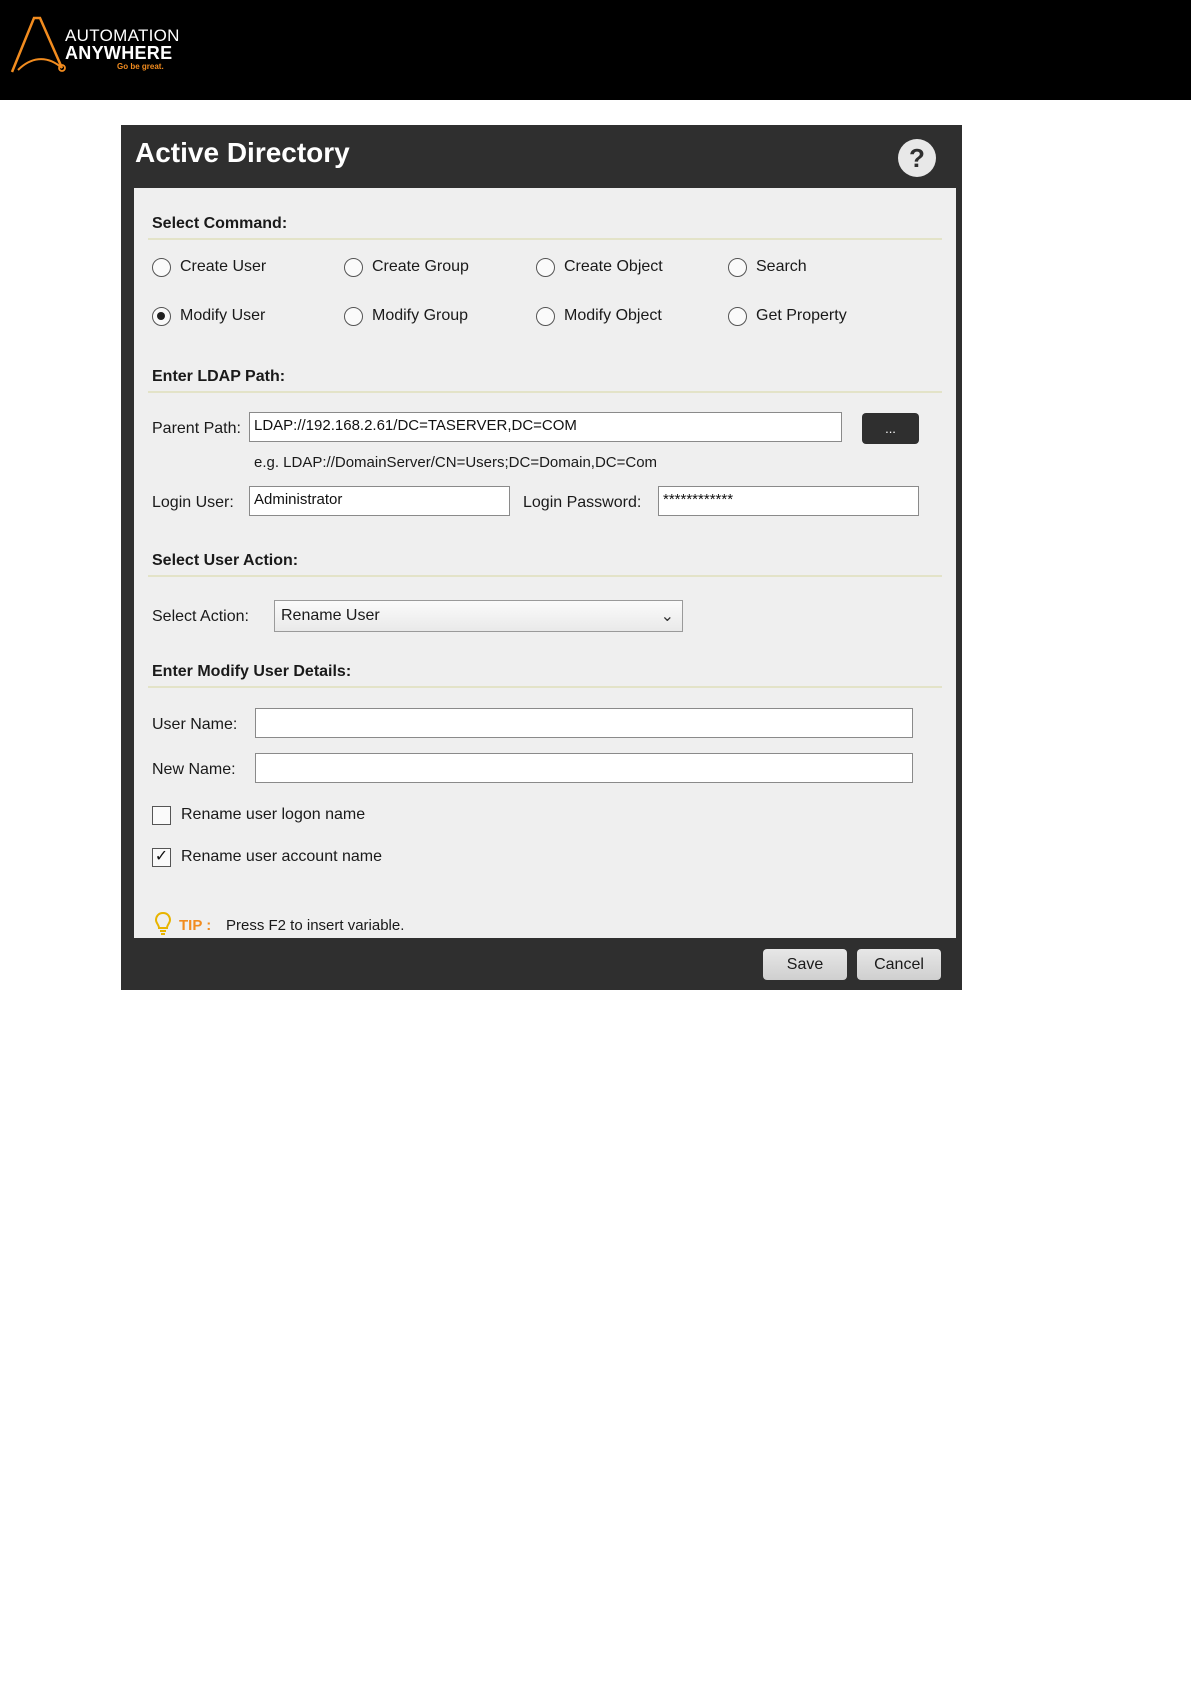  I want to click on logo-a-icon, so click(38, 44).